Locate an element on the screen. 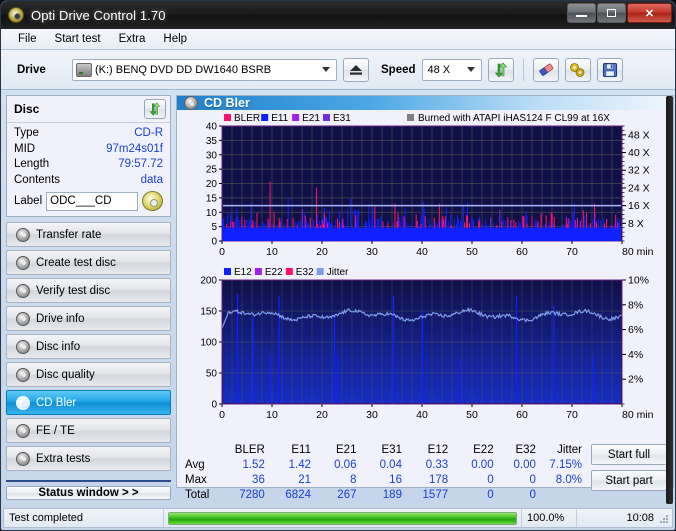  chevron-down-icon is located at coordinates (471, 69).